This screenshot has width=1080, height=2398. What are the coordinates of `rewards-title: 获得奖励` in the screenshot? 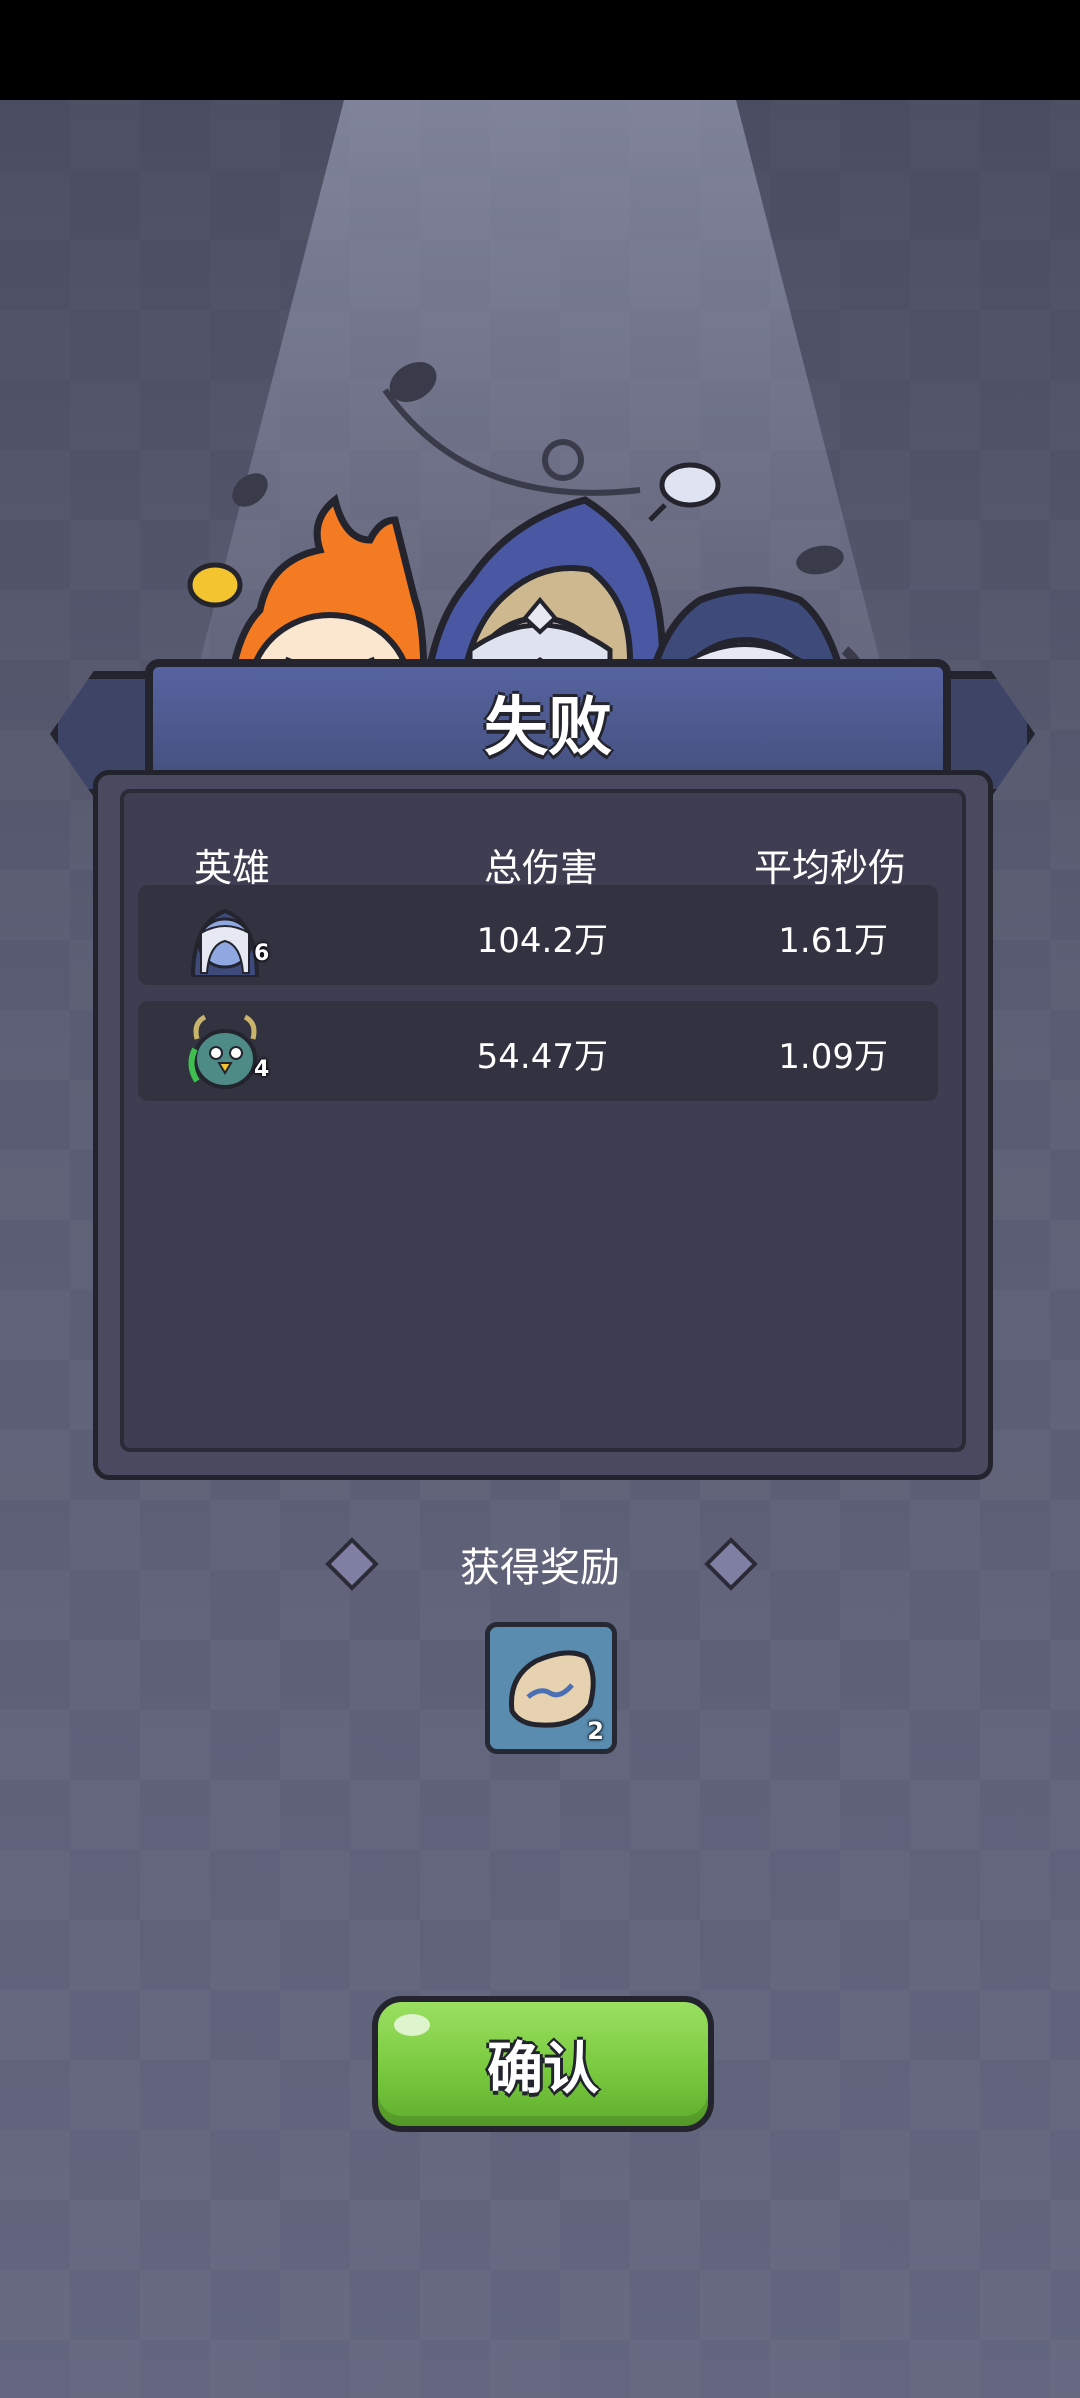 It's located at (540, 1568).